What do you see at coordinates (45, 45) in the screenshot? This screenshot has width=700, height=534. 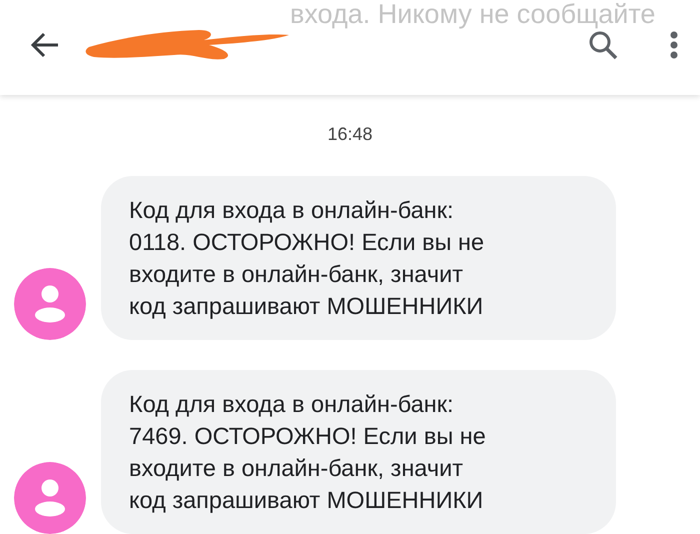 I see `back-icon` at bounding box center [45, 45].